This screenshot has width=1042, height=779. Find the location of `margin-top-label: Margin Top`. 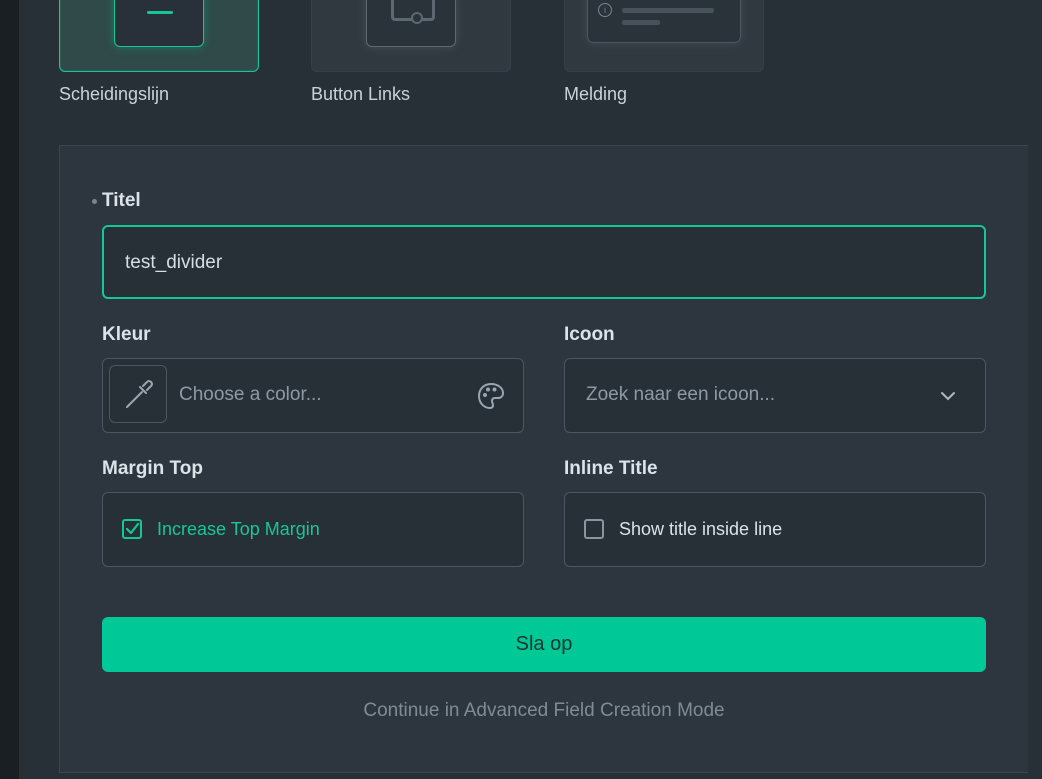

margin-top-label: Margin Top is located at coordinates (152, 468).